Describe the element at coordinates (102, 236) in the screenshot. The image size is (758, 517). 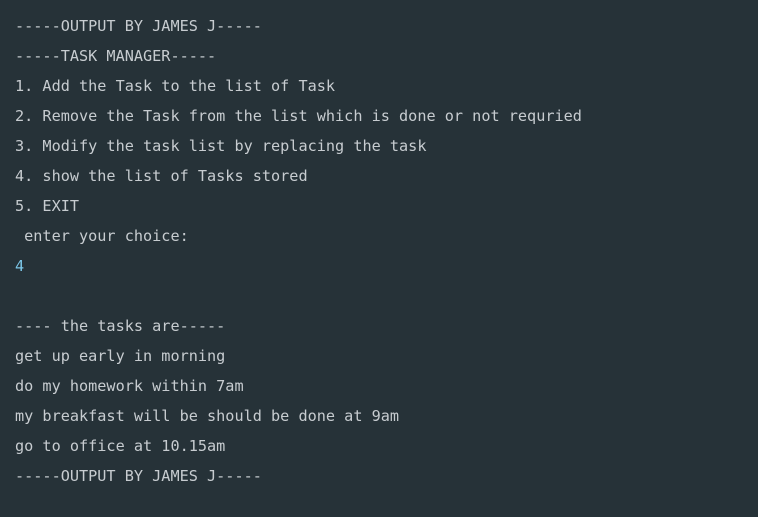
I see `choice-prompt: enter your choice:` at that location.